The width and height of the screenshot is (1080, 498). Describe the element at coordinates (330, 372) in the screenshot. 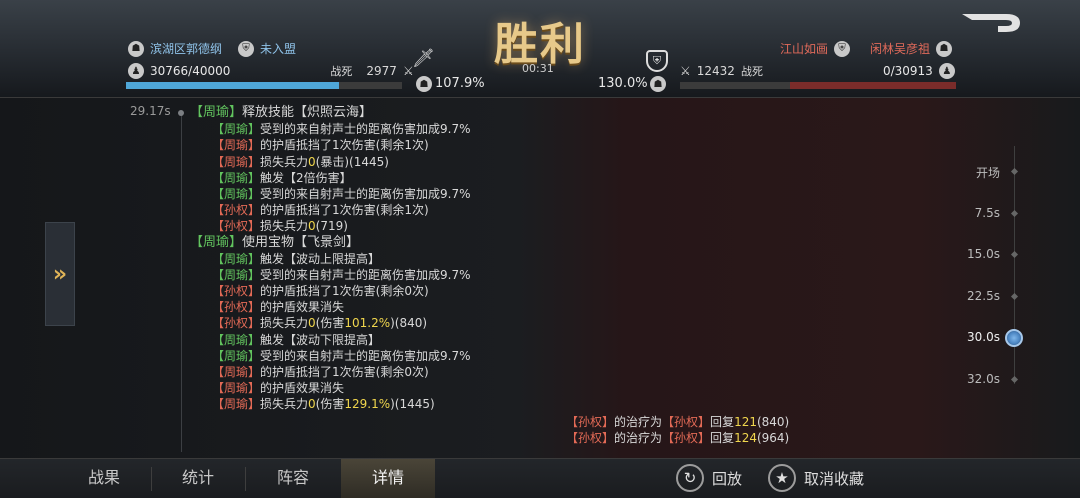

I see `log-entry: 【周瑜】的护盾抵挡了1次伤害(剩余0次)` at that location.